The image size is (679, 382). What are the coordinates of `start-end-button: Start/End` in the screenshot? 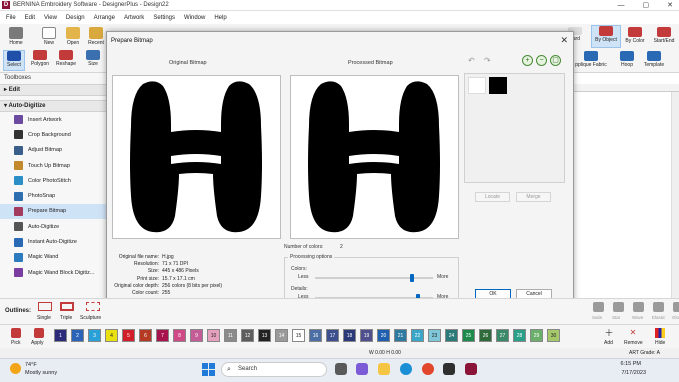 It's located at (664, 35).